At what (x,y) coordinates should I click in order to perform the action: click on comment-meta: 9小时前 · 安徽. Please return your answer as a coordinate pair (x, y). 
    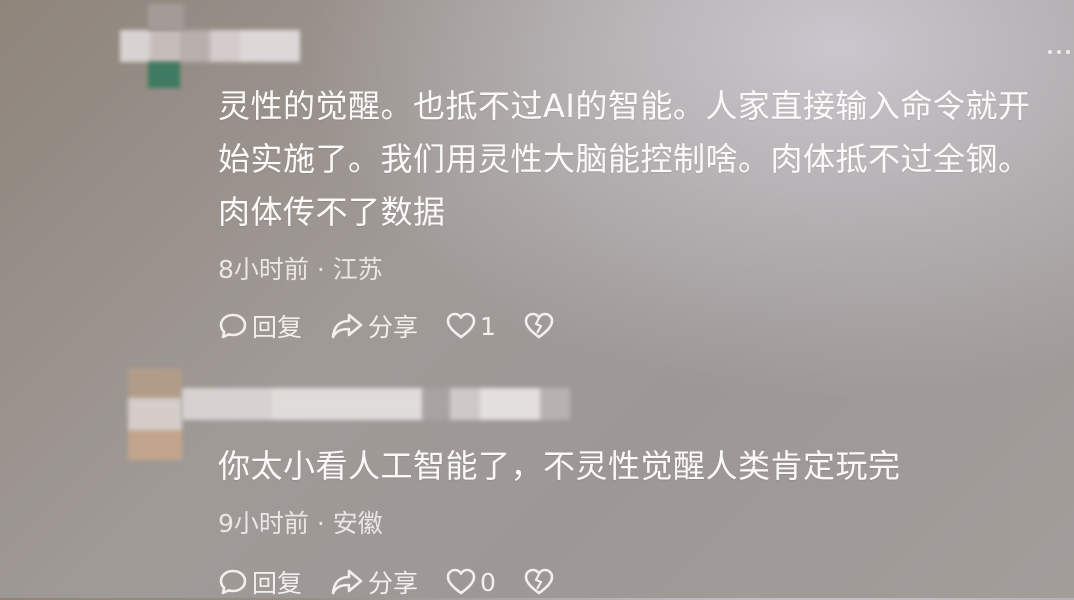
    Looking at the image, I should click on (300, 522).